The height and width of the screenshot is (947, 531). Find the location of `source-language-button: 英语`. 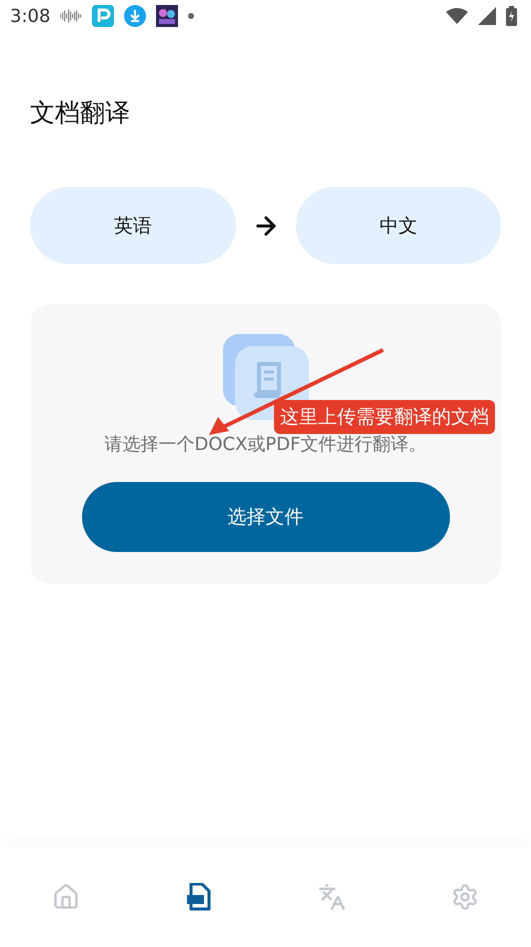

source-language-button: 英语 is located at coordinates (133, 225).